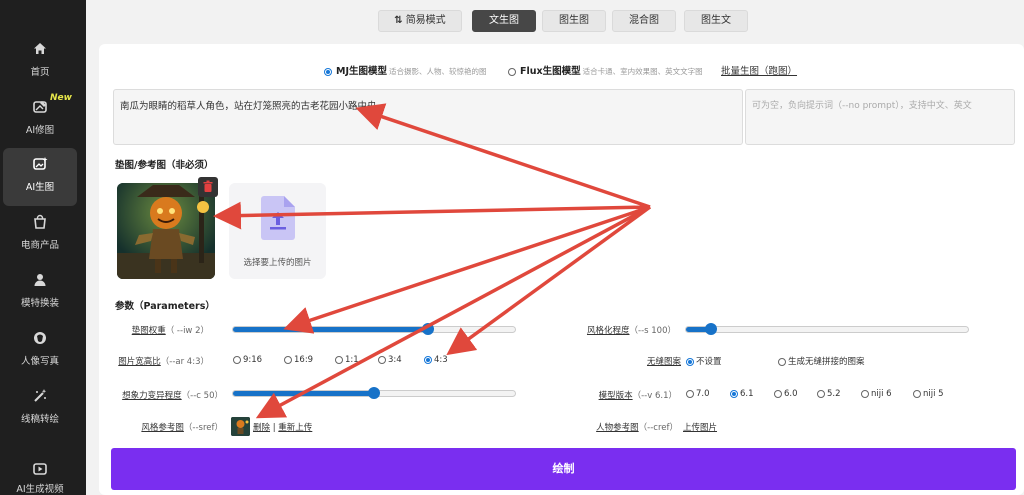 Image resolution: width=1024 pixels, height=495 pixels. I want to click on stylize-label-text: 风格化程度, so click(608, 331).